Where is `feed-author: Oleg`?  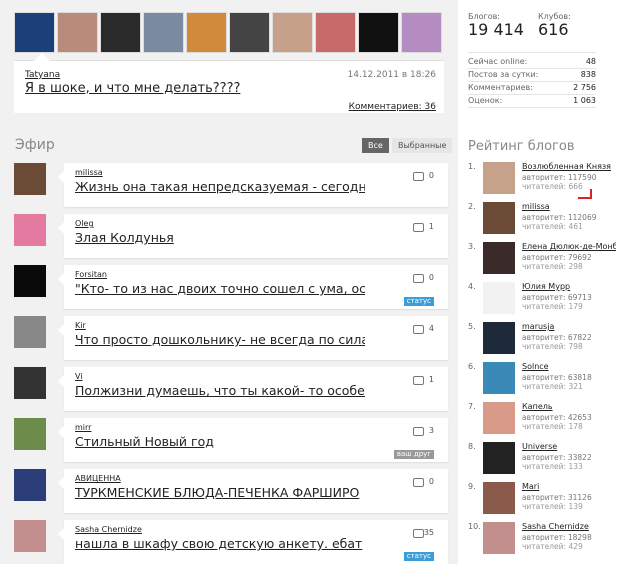
feed-author: Oleg is located at coordinates (84, 223).